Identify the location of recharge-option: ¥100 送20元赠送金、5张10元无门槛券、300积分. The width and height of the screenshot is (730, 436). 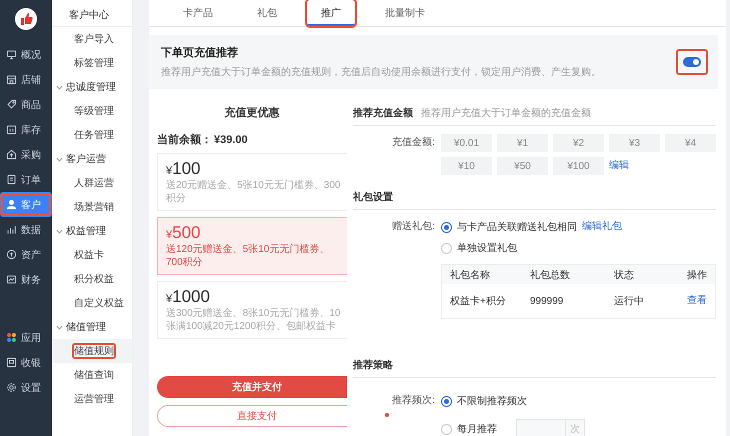
(252, 182).